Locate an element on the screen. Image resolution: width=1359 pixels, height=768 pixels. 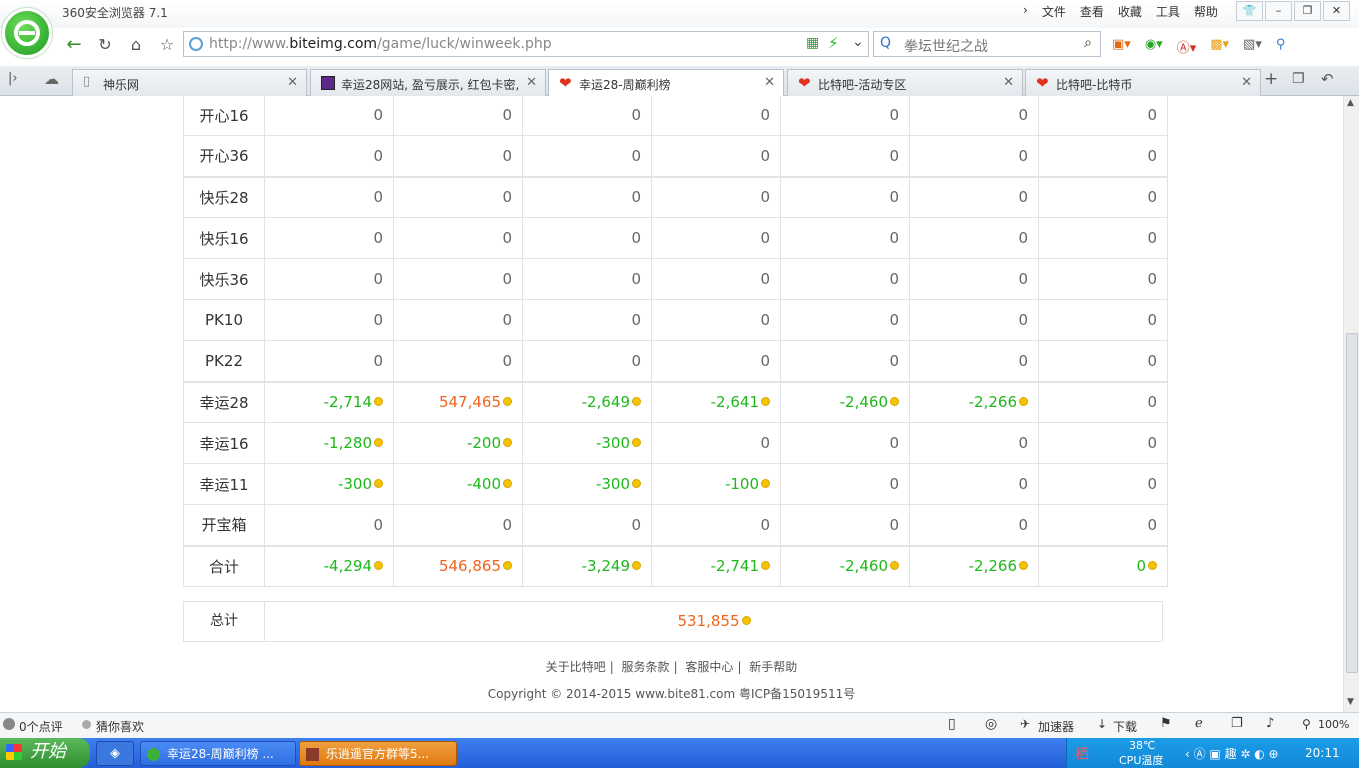
windows-logo-icon is located at coordinates (14, 752).